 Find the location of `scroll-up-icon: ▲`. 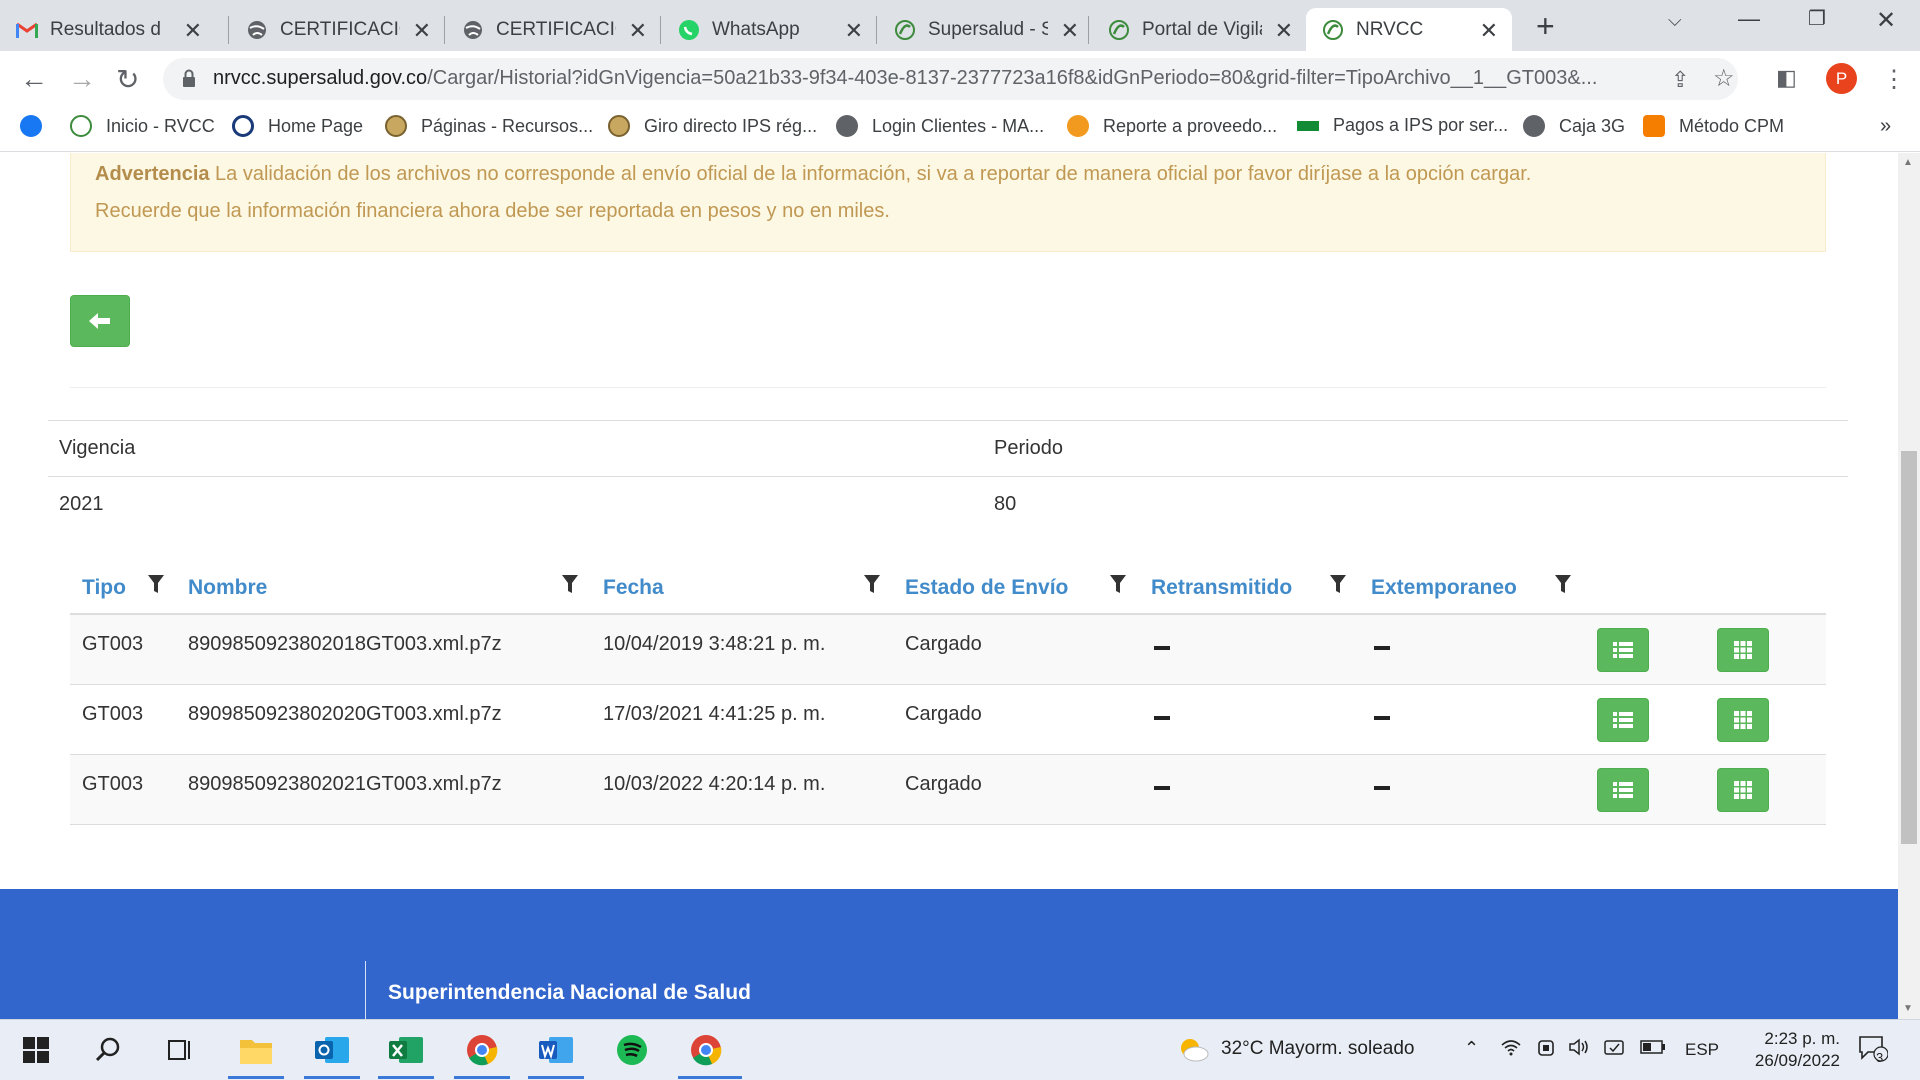

scroll-up-icon: ▲ is located at coordinates (1908, 162).